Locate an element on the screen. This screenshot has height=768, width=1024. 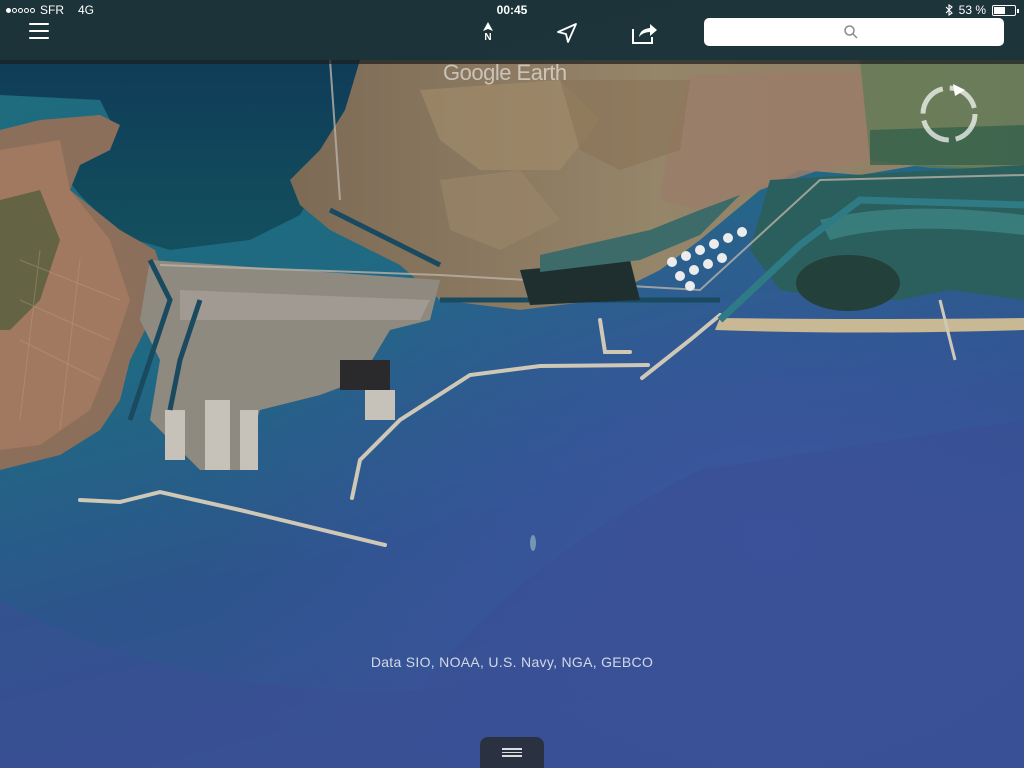
share-icon is located at coordinates (645, 33).